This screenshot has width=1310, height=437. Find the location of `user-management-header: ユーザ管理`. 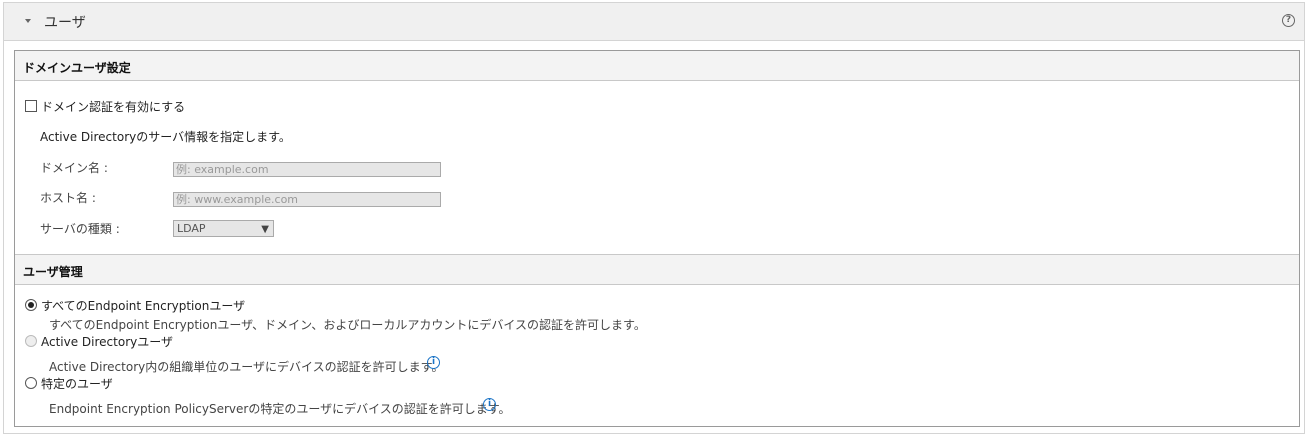

user-management-header: ユーザ管理 is located at coordinates (657, 269).